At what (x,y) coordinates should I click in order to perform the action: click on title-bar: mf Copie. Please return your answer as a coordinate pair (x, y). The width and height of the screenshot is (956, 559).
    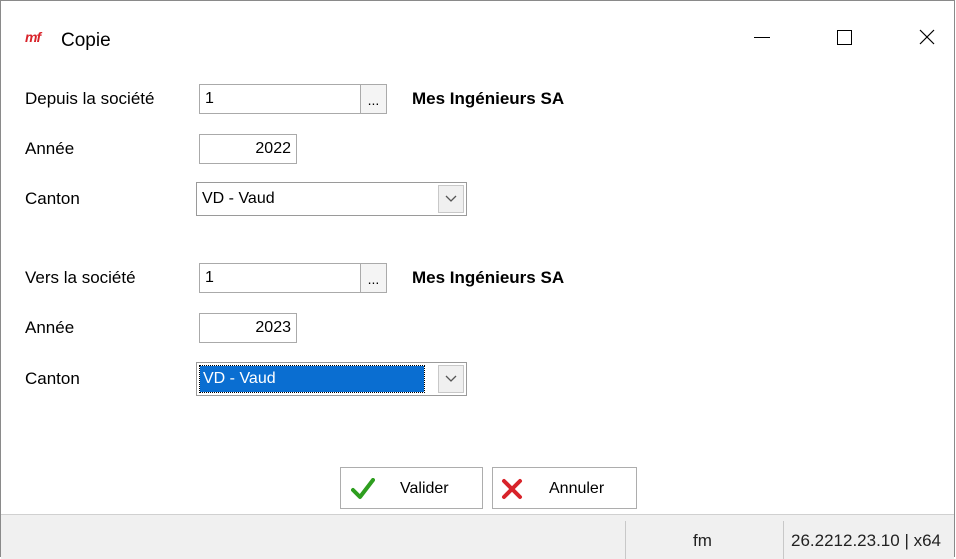
    Looking at the image, I should click on (477, 37).